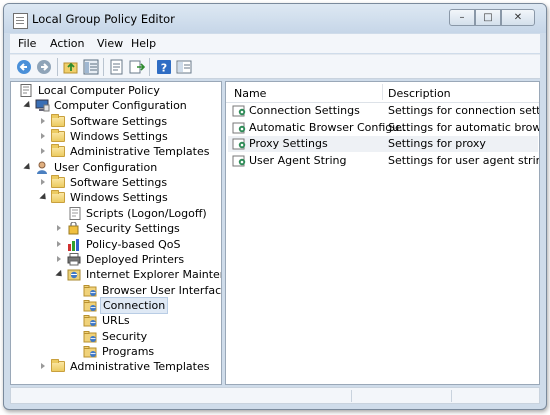 The height and width of the screenshot is (415, 550). Describe the element at coordinates (27, 43) in the screenshot. I see `menu-file: File` at that location.